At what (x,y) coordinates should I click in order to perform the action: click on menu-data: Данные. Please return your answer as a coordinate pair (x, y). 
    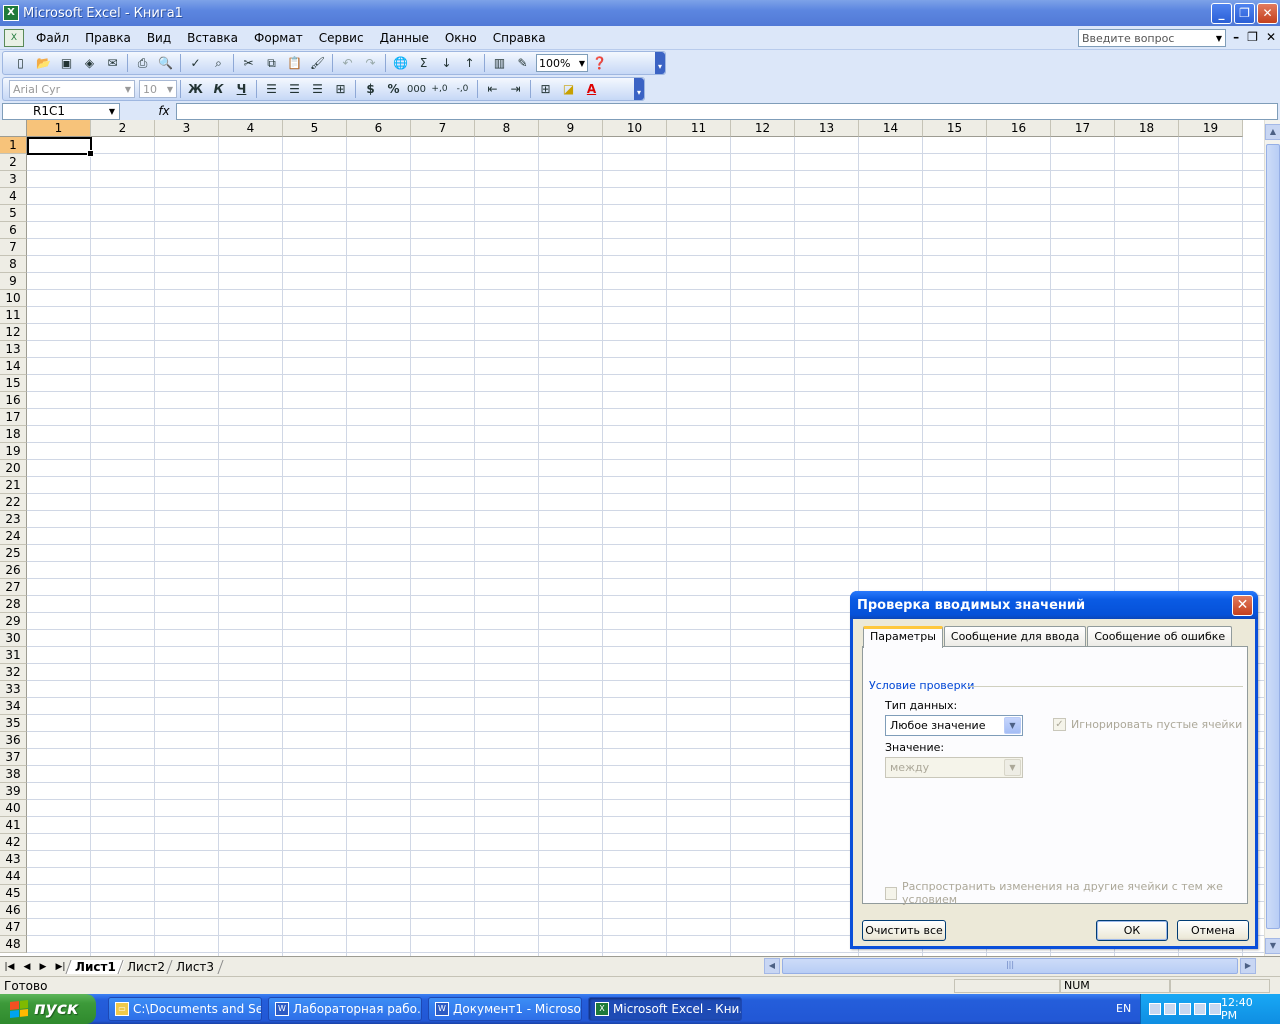
    Looking at the image, I should click on (404, 38).